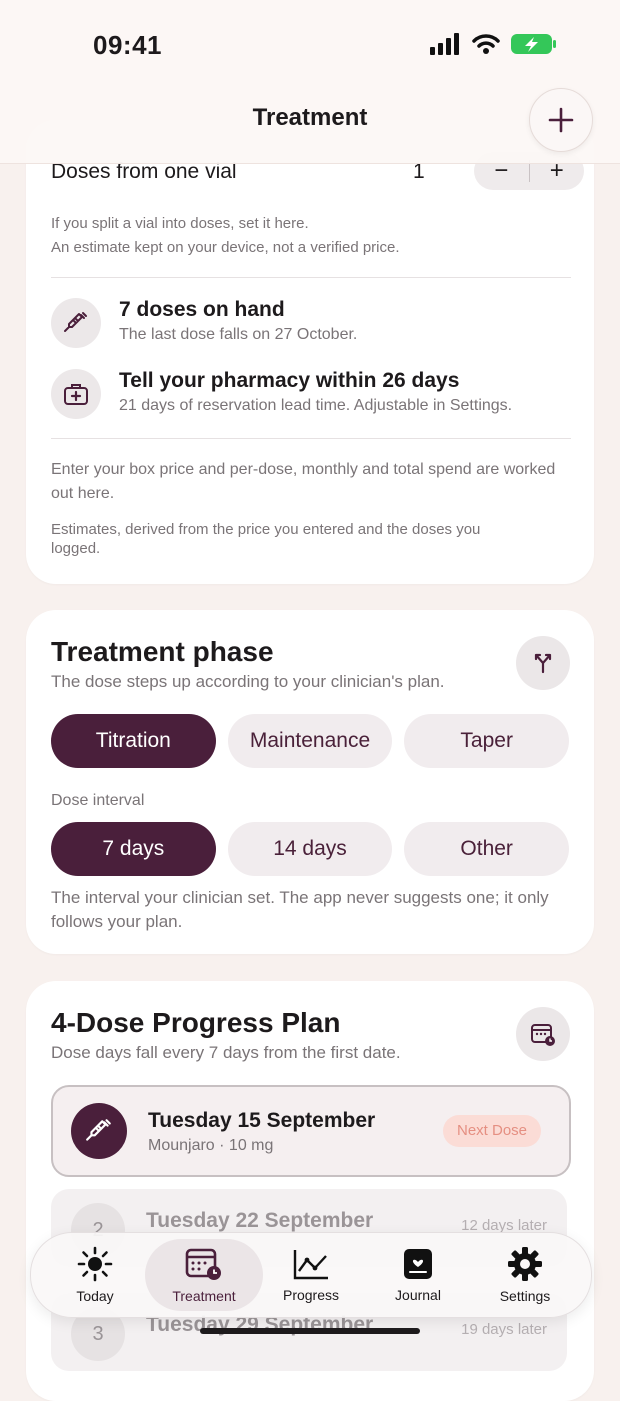 This screenshot has width=620, height=1401. I want to click on journal-icon, so click(418, 1264).